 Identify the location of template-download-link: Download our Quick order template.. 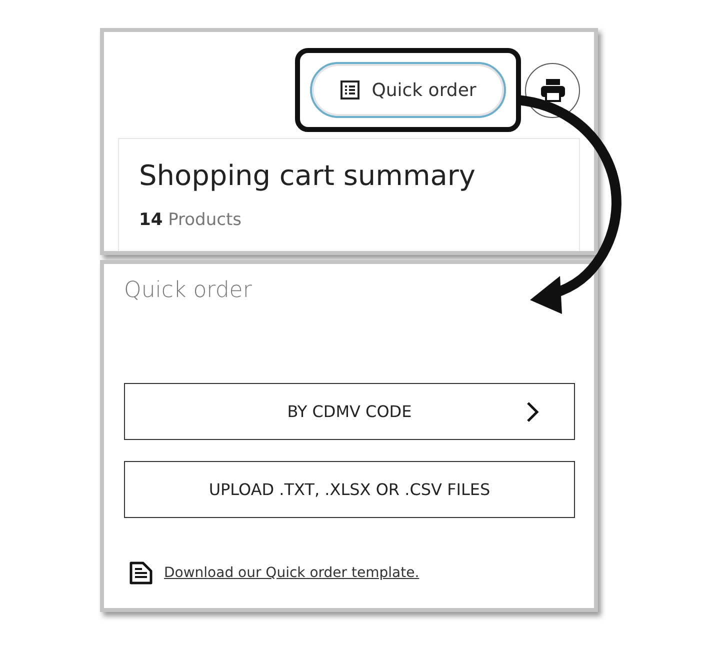
(292, 573).